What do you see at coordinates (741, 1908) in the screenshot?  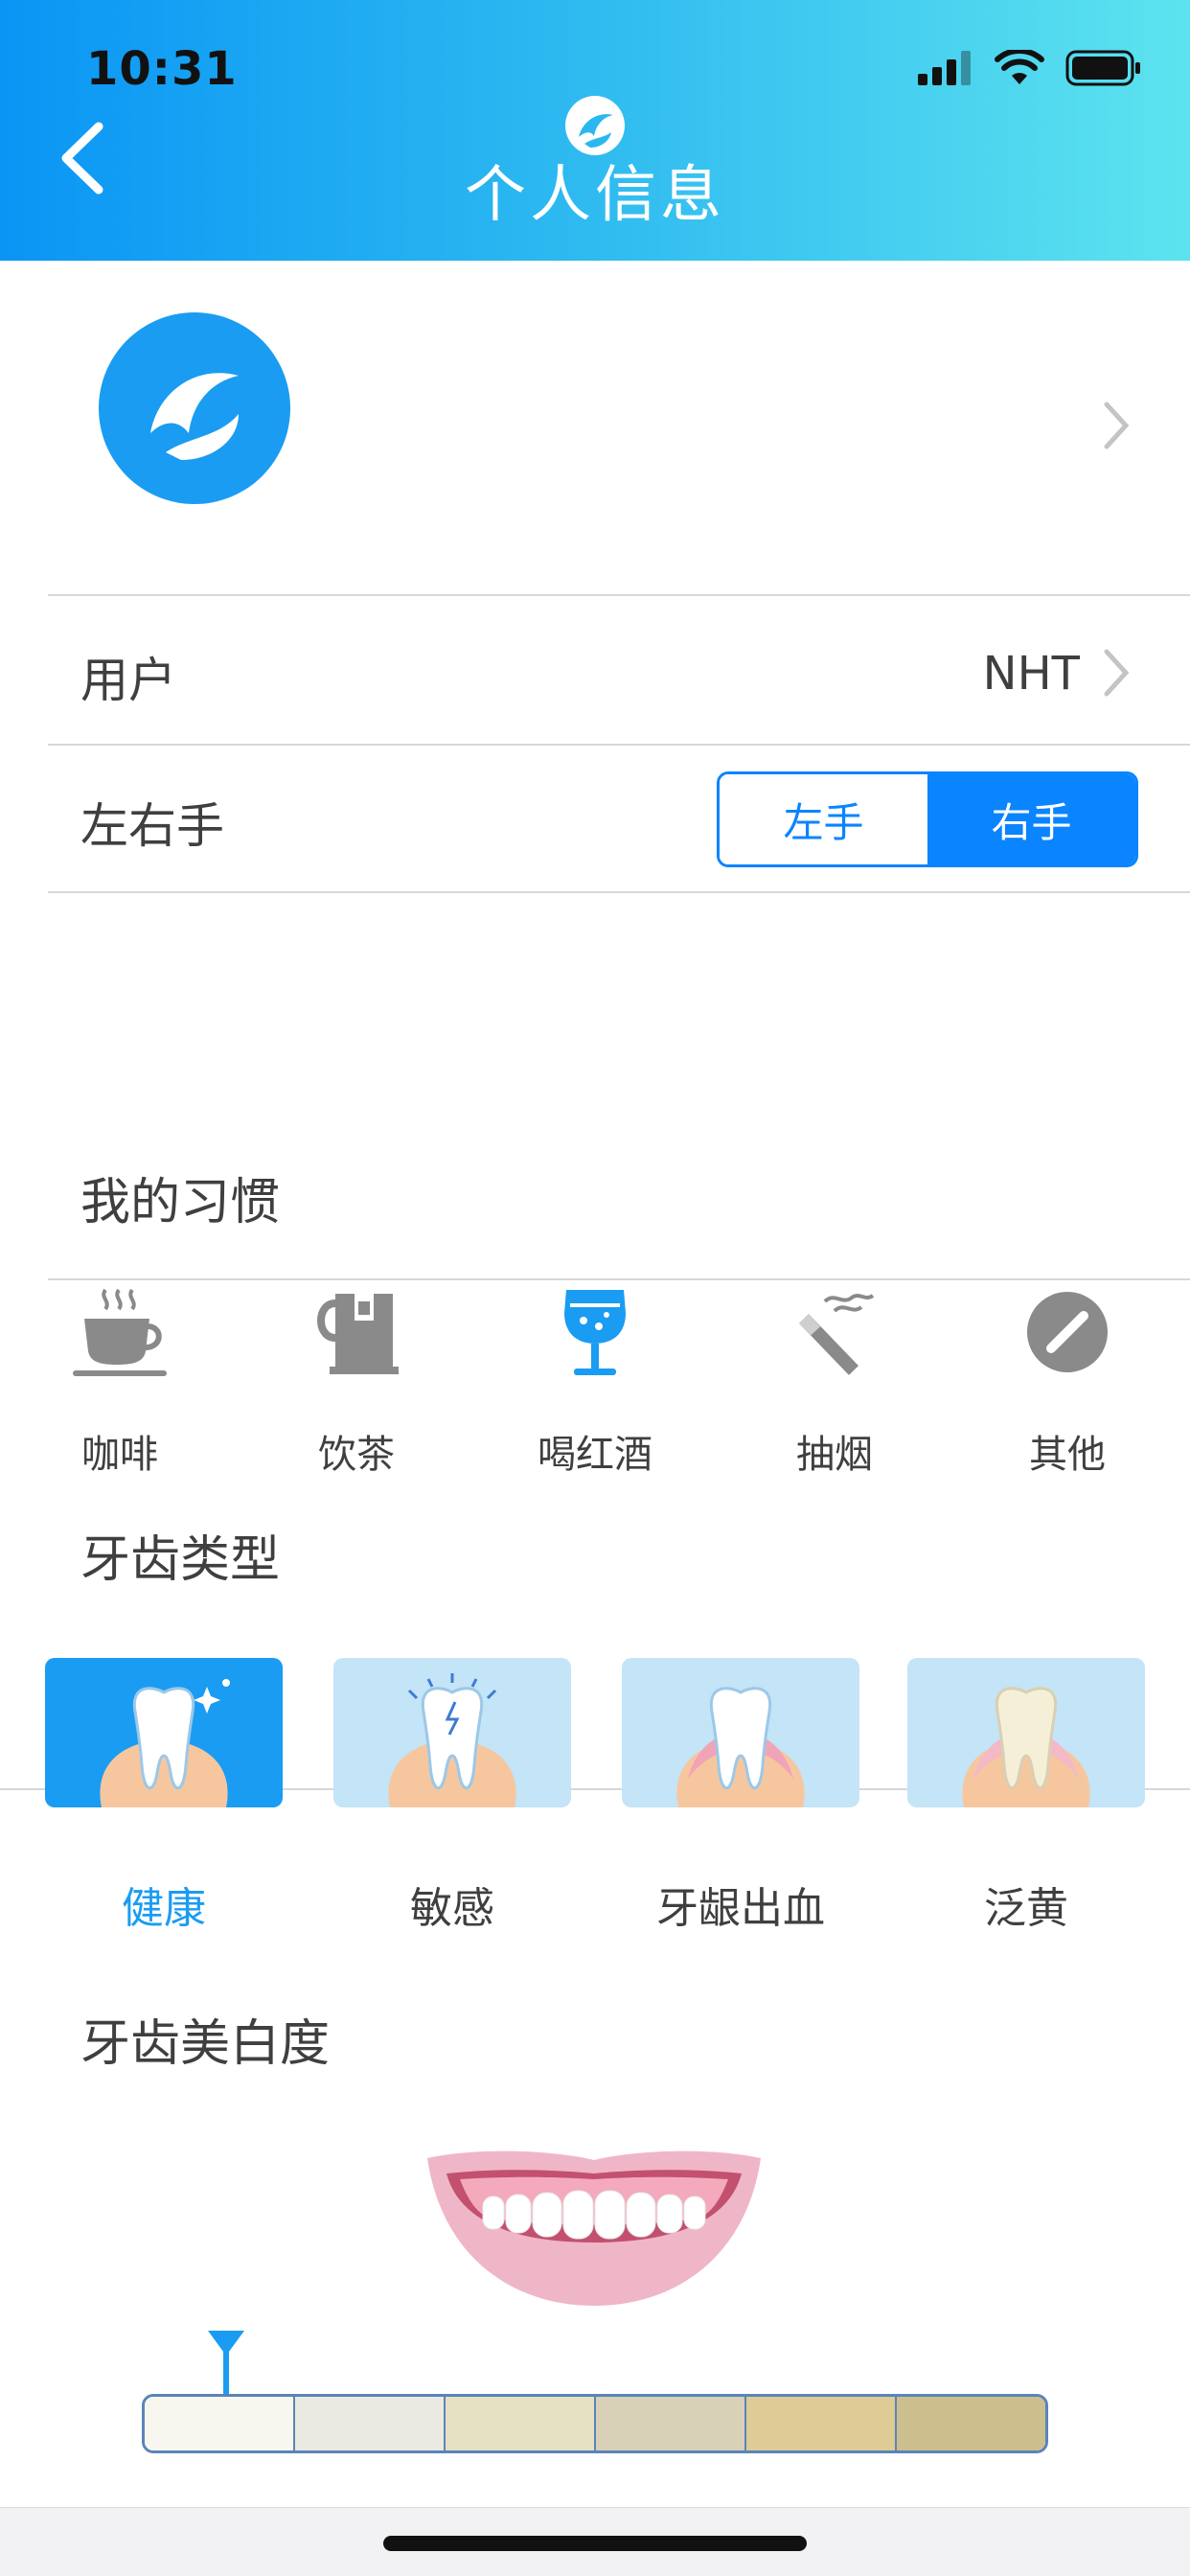 I see `tooth-type-label: 牙龈出血` at bounding box center [741, 1908].